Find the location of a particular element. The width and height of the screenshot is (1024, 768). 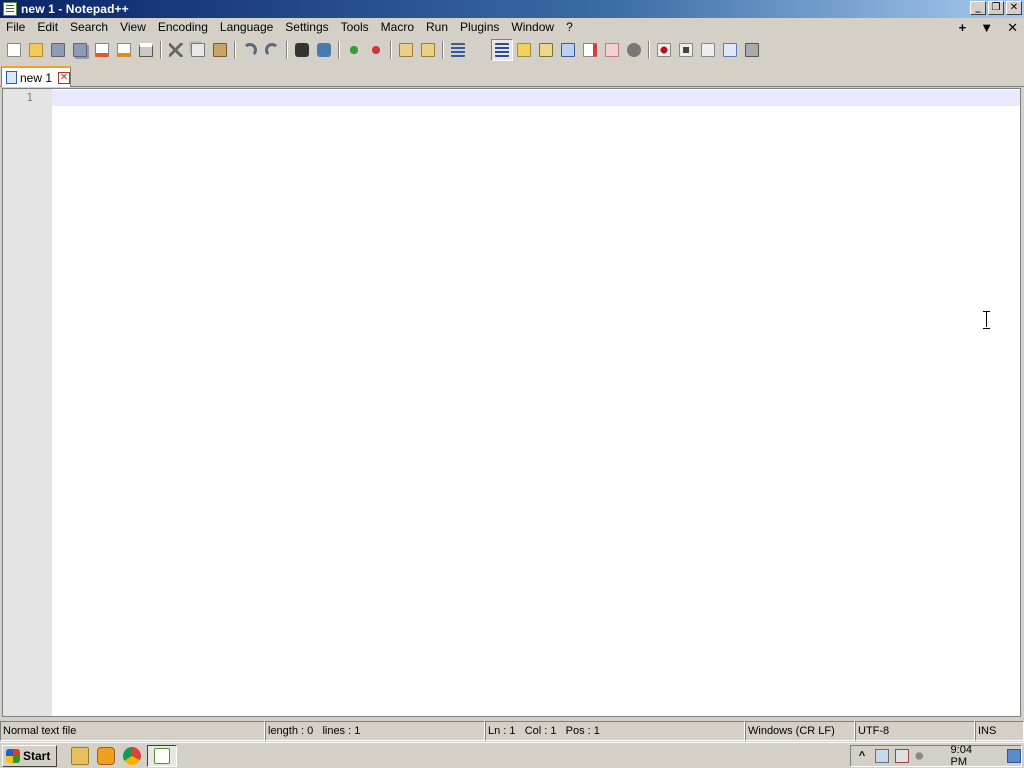

undo-icon is located at coordinates (250, 50).